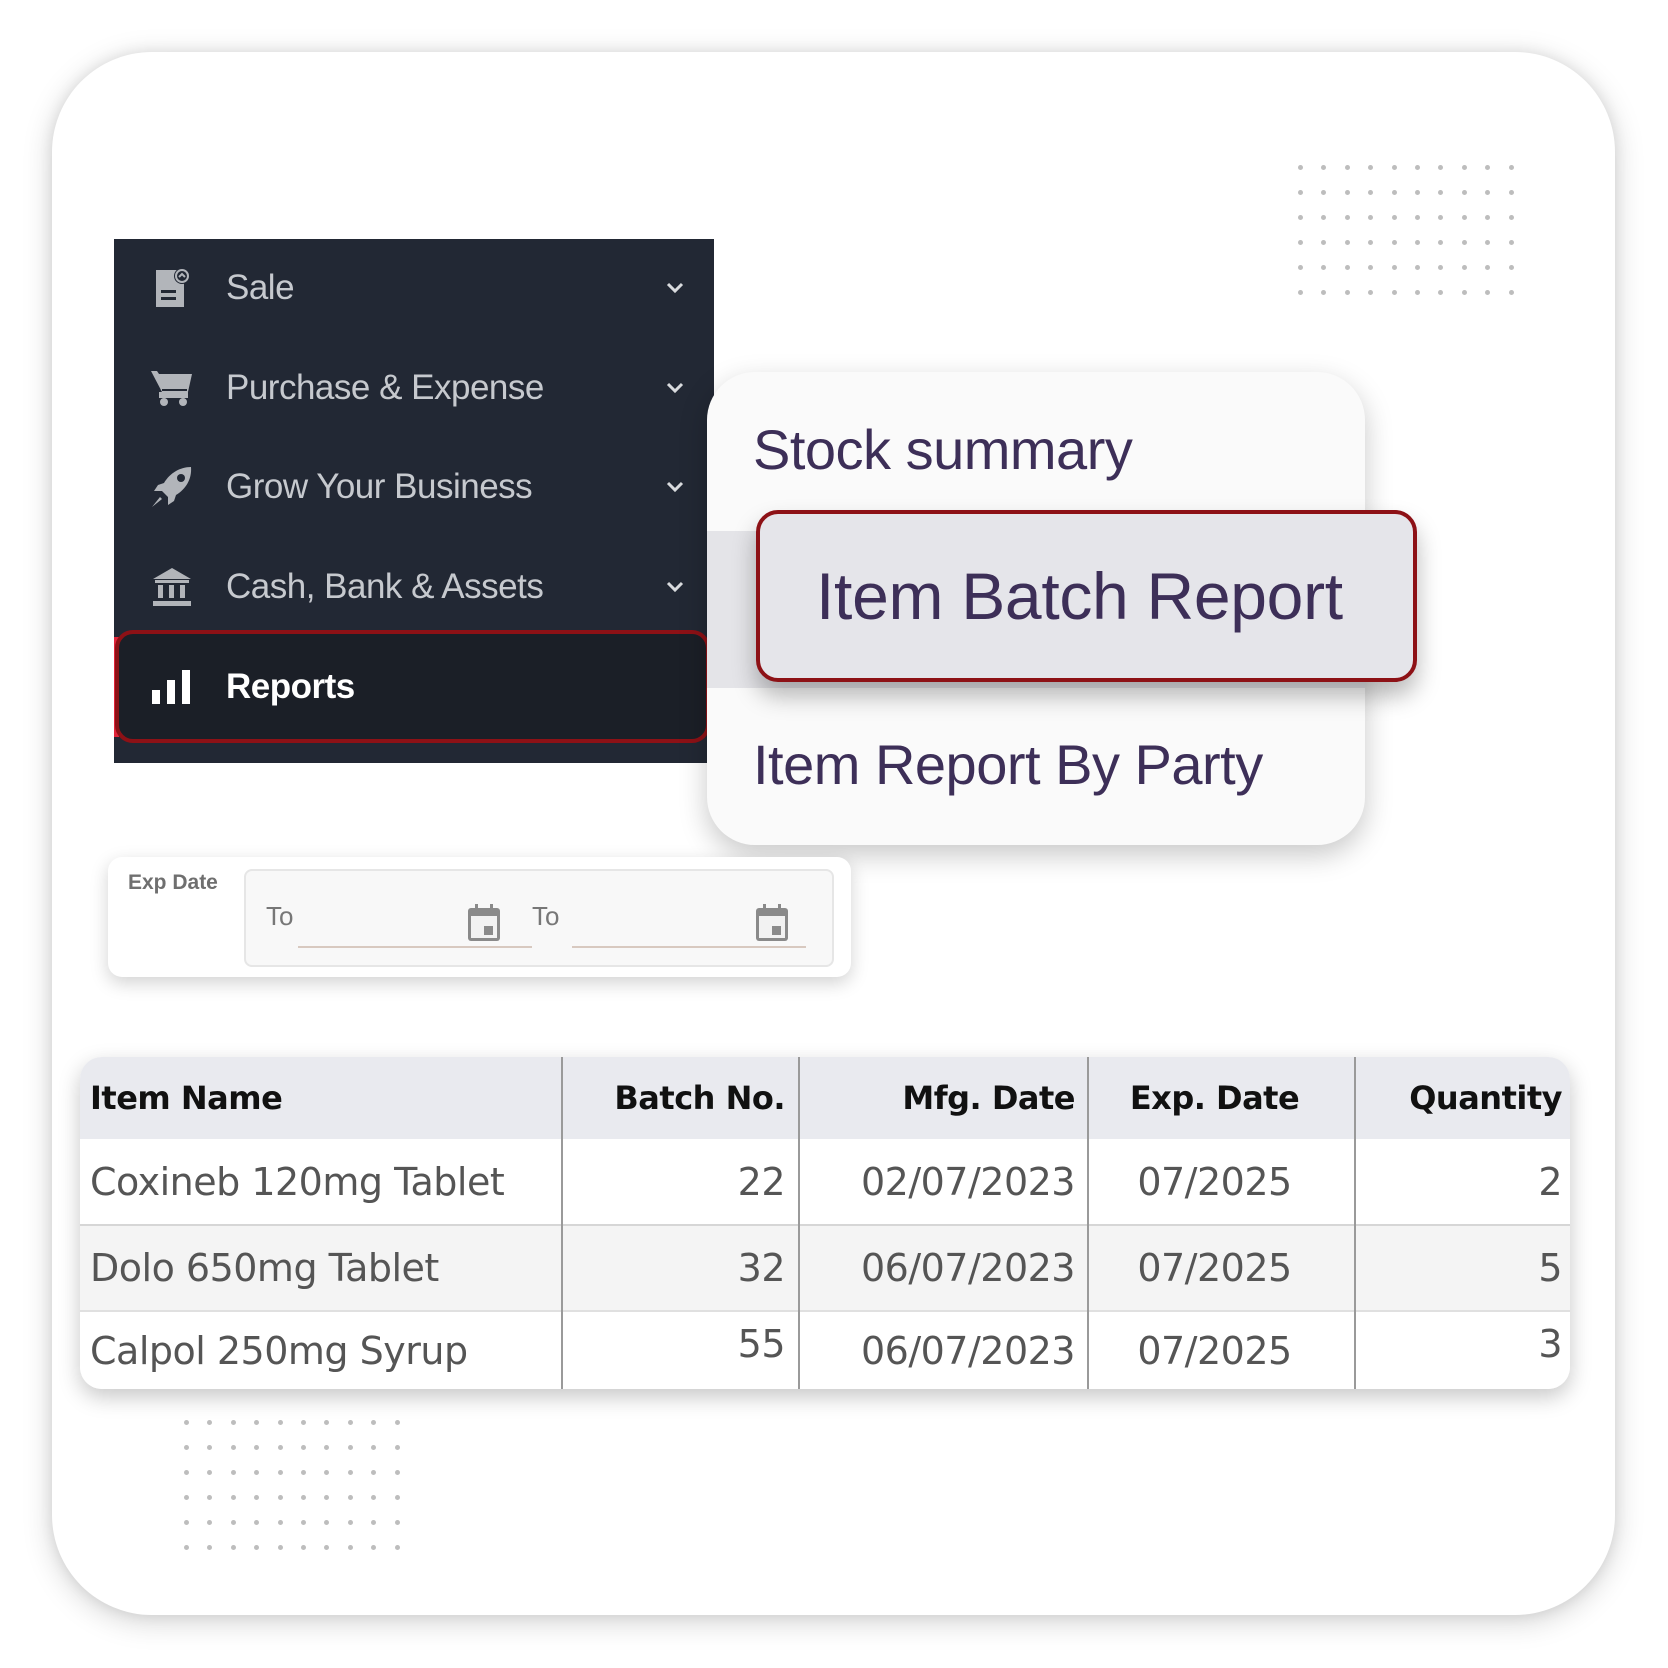  Describe the element at coordinates (761, 1181) in the screenshot. I see `cell-batch-no: 22` at that location.